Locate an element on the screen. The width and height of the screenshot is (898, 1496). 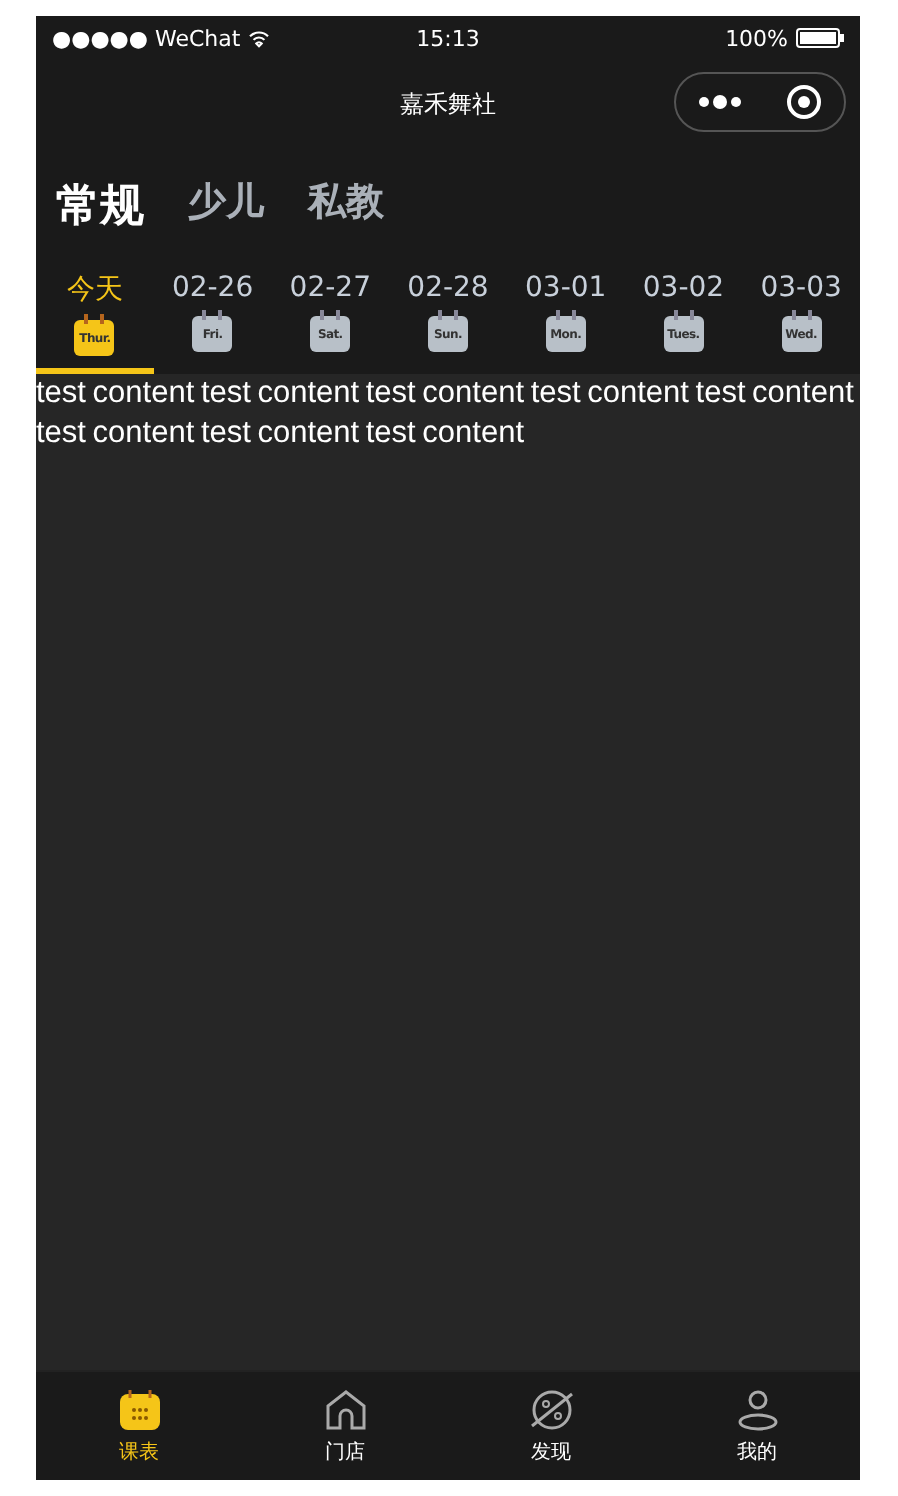
tab-bar-item: 我的 is located at coordinates (757, 1426).